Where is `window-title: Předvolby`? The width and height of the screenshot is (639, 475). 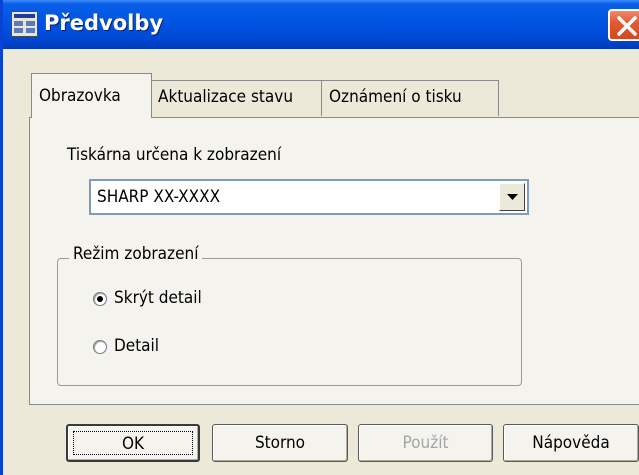 window-title: Předvolby is located at coordinates (104, 23).